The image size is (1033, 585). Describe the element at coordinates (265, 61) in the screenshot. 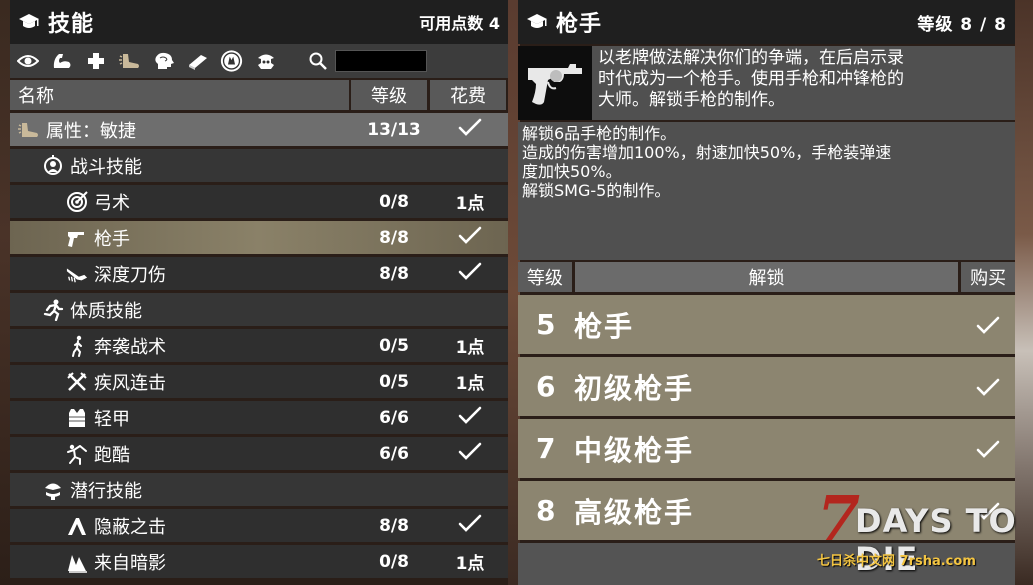

I see `robot-head-icon` at that location.